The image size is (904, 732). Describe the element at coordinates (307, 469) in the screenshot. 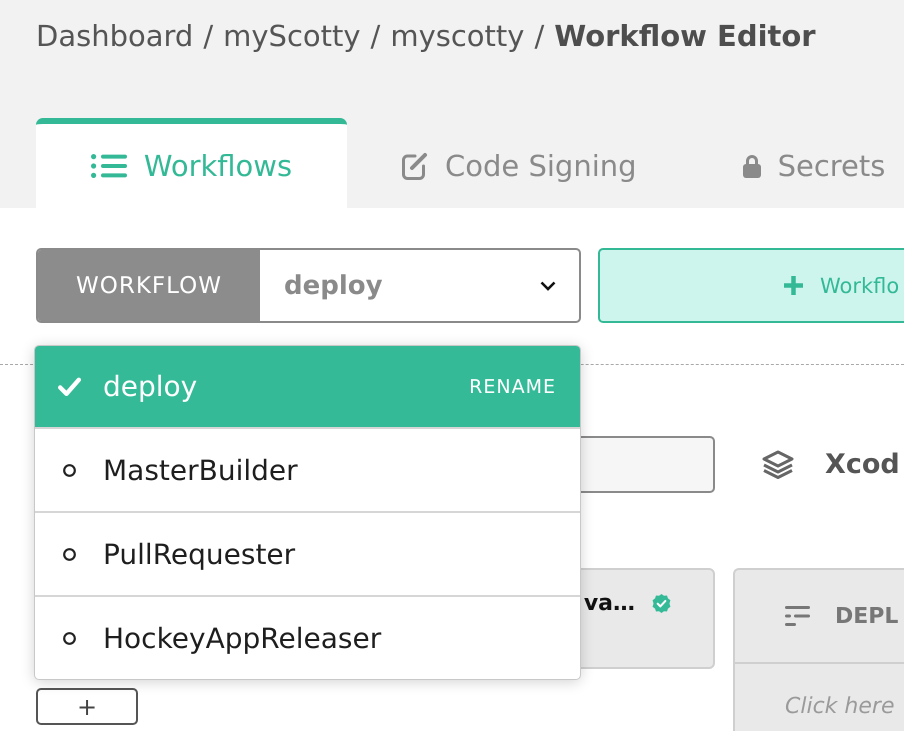

I see `menu-item: MasterBuilder` at that location.